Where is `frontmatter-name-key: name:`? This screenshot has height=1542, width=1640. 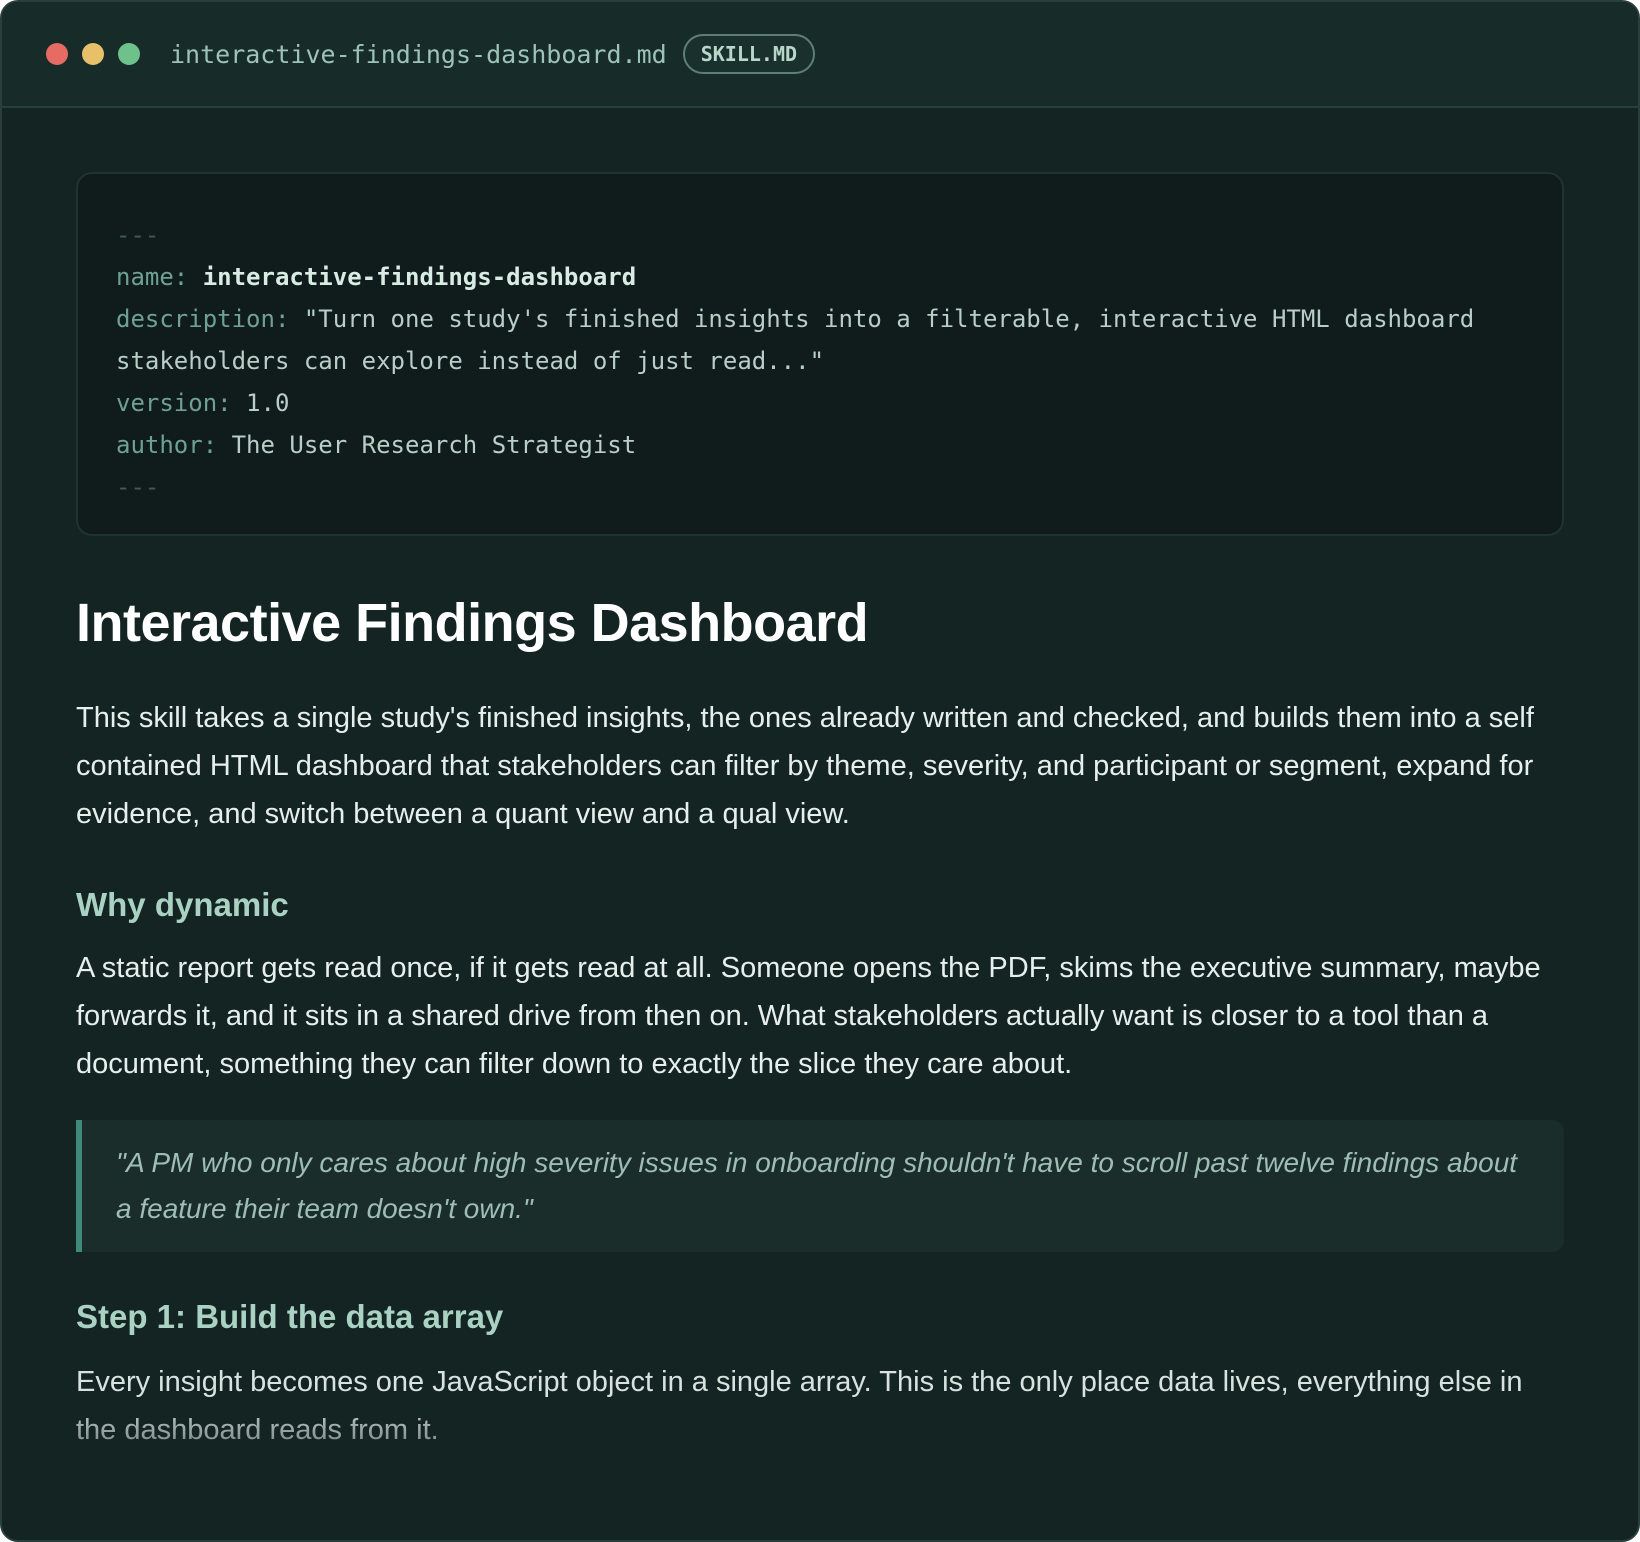 frontmatter-name-key: name: is located at coordinates (152, 277).